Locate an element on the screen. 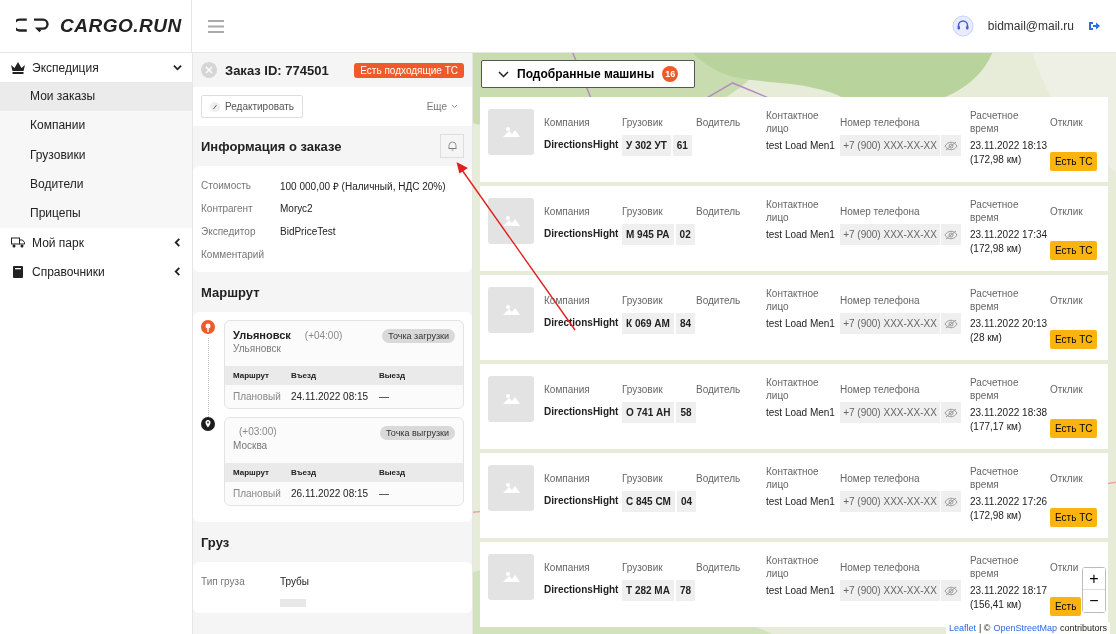  estimated-time: 23.11.2022 17:26 (172,98 км) is located at coordinates (1009, 509).